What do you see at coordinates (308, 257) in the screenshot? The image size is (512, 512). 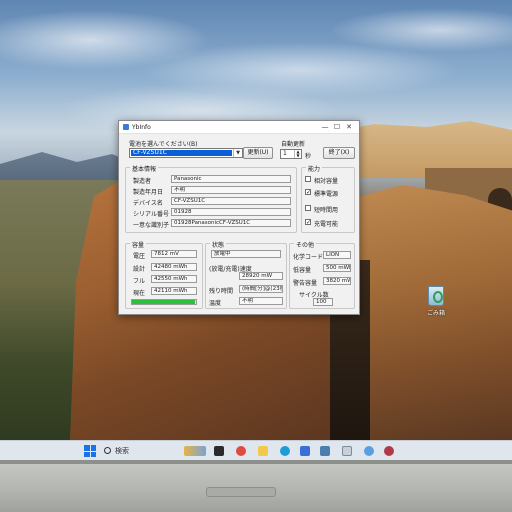 I see `other-label: 化学コード` at bounding box center [308, 257].